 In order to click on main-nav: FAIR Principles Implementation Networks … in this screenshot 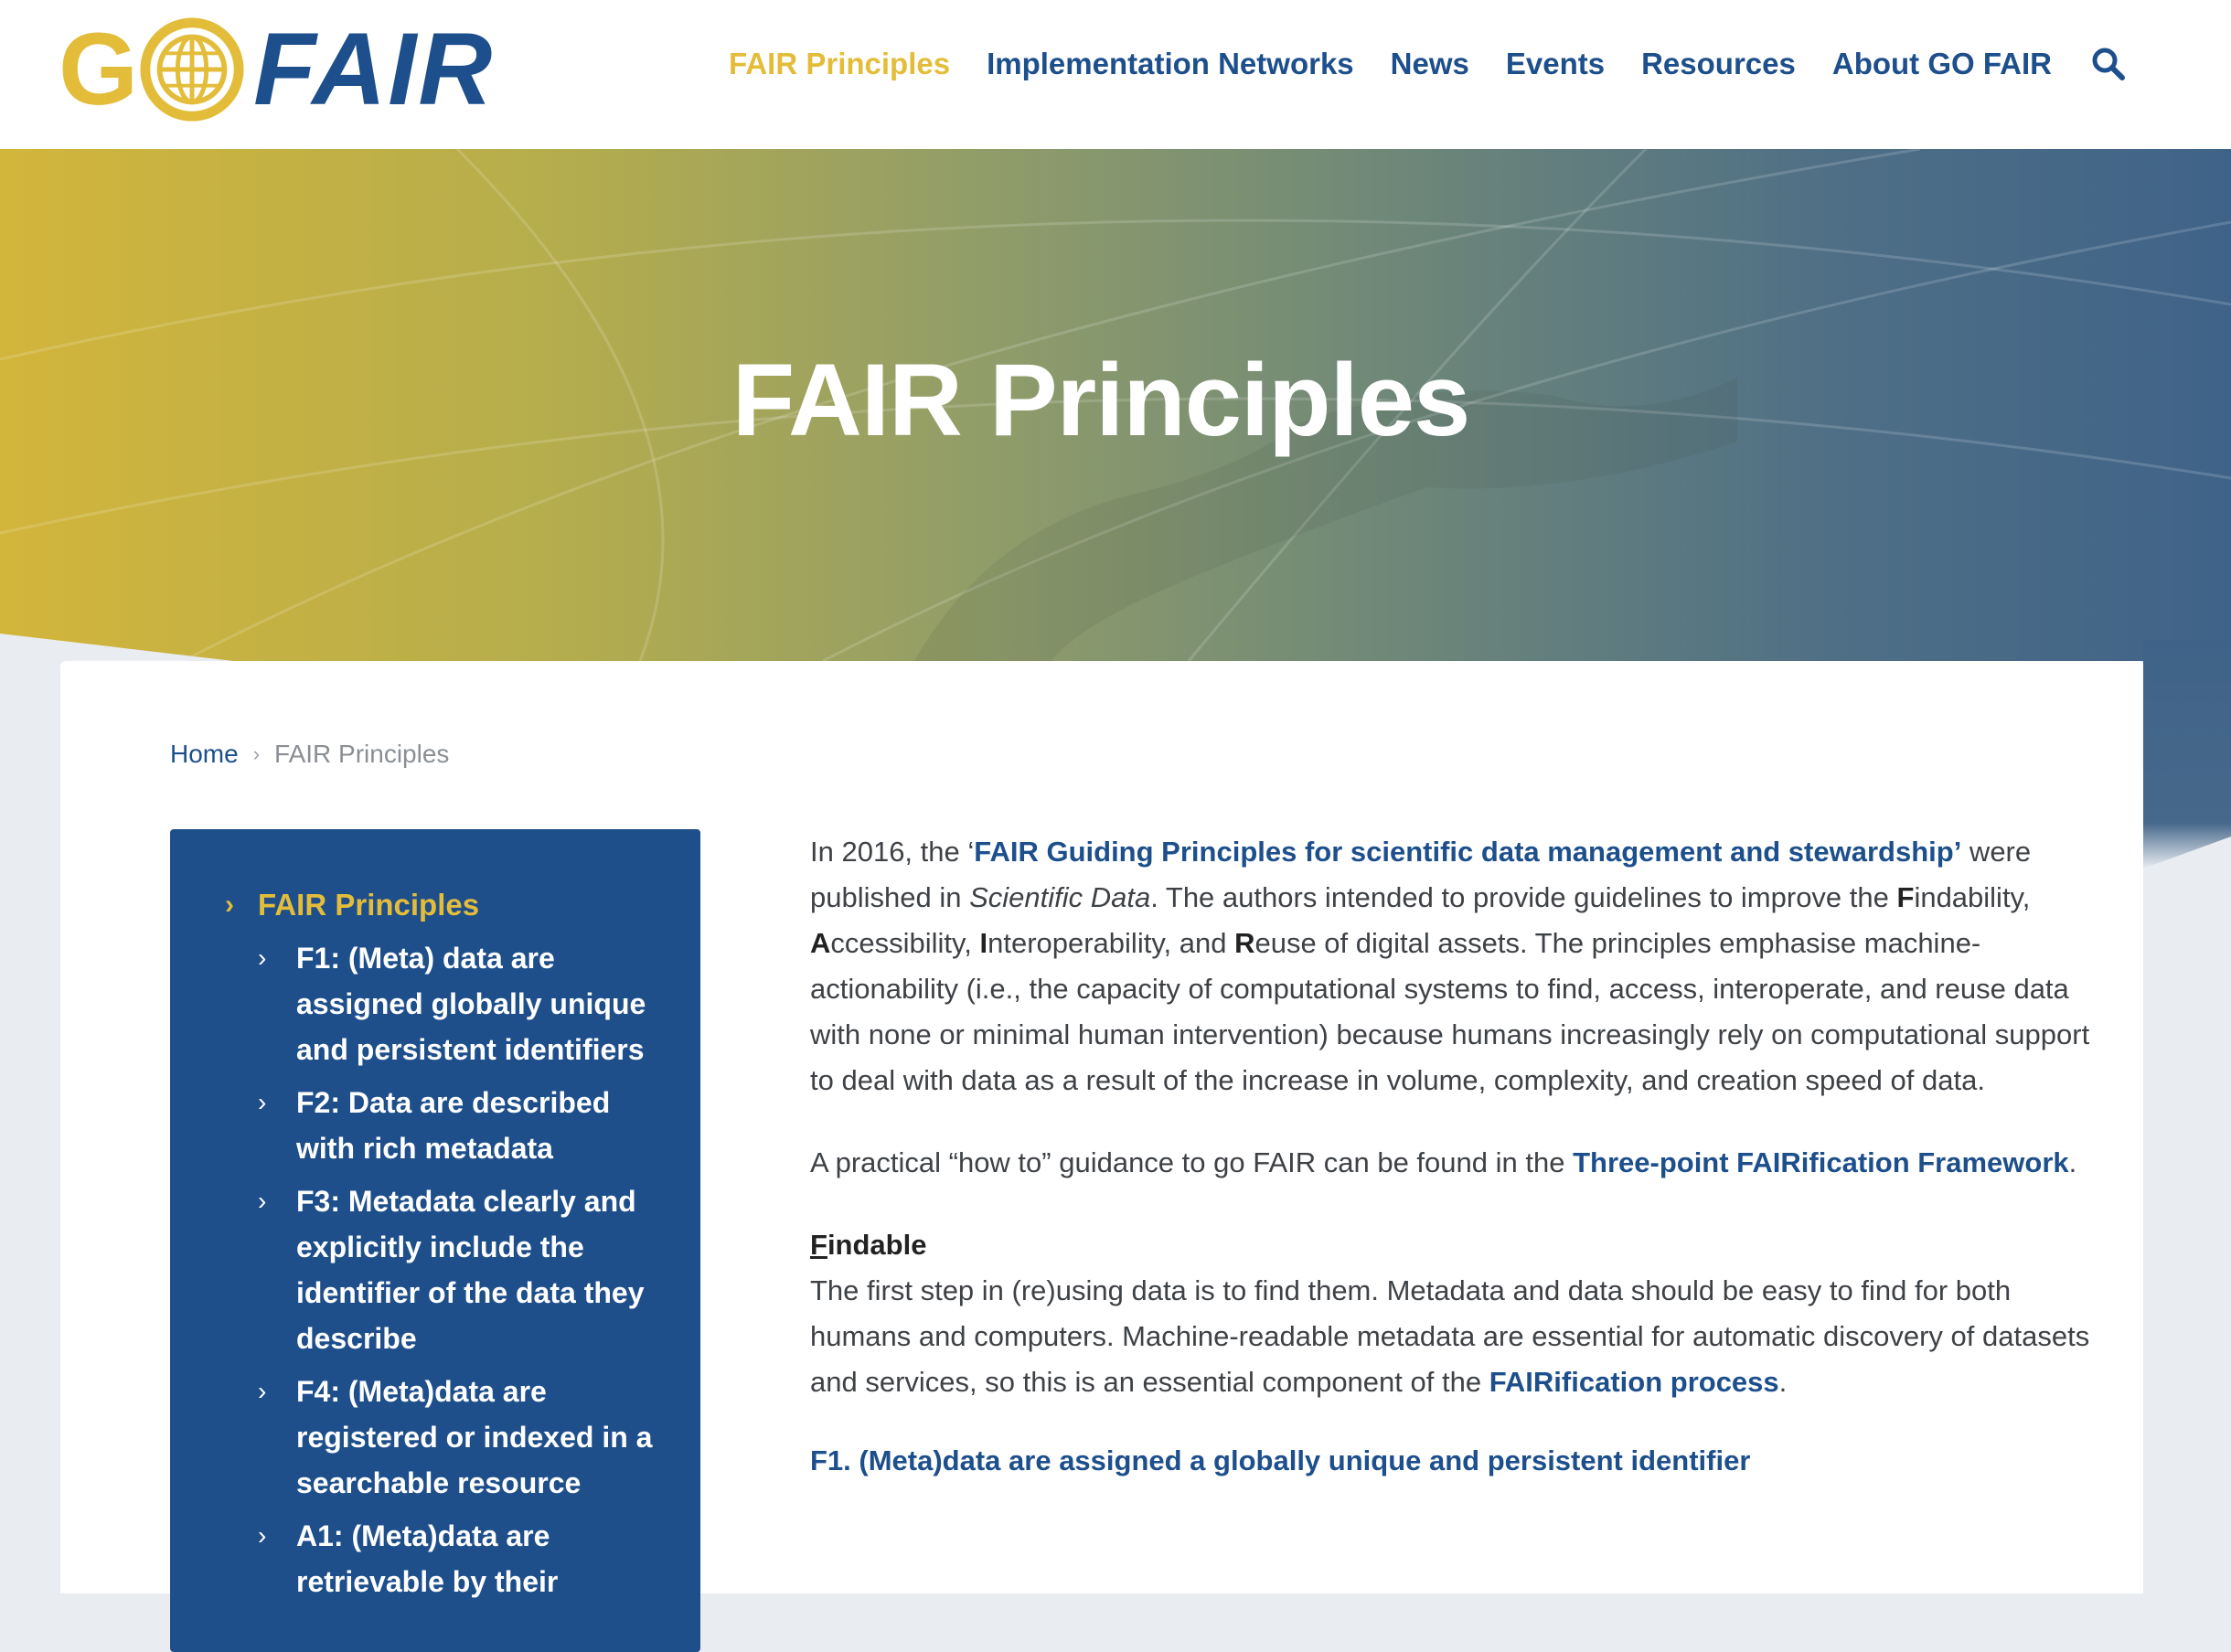, I will do `click(1409, 64)`.